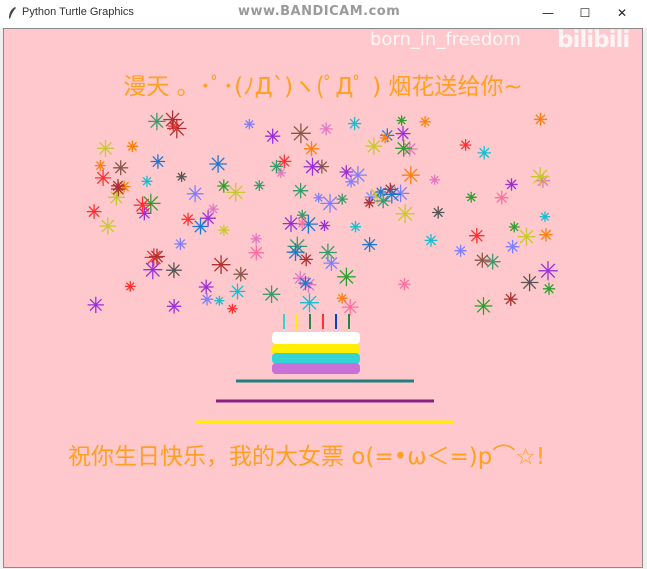 The height and width of the screenshot is (569, 647). Describe the element at coordinates (12, 13) in the screenshot. I see `feather-icon` at that location.